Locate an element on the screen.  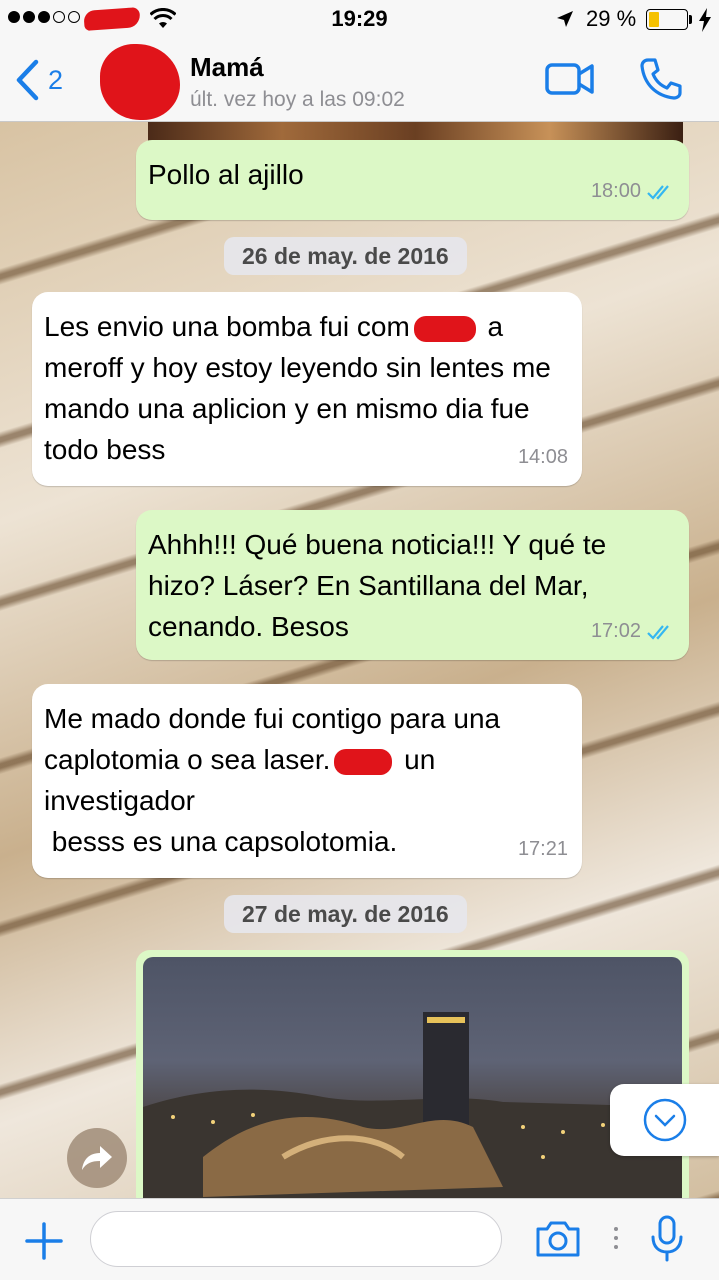
status-bar: 19:29 29 % is located at coordinates (359, 20).